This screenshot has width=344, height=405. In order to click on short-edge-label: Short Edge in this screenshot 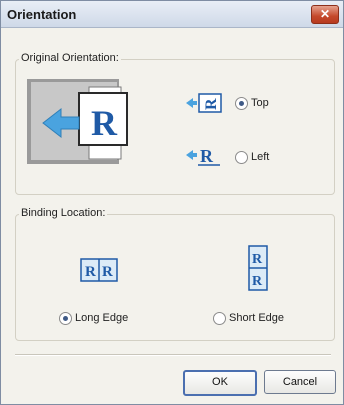, I will do `click(256, 318)`.